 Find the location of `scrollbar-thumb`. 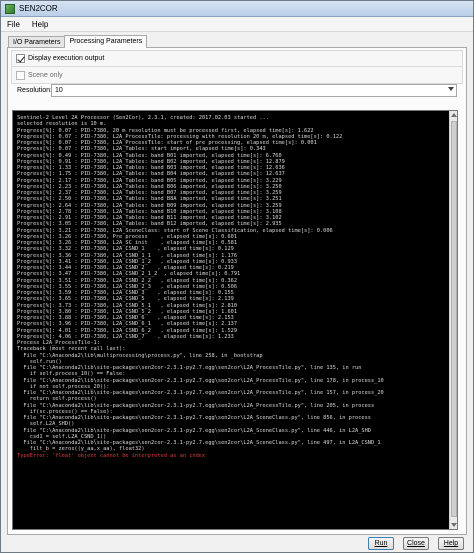

scrollbar-thumb is located at coordinates (454, 319).